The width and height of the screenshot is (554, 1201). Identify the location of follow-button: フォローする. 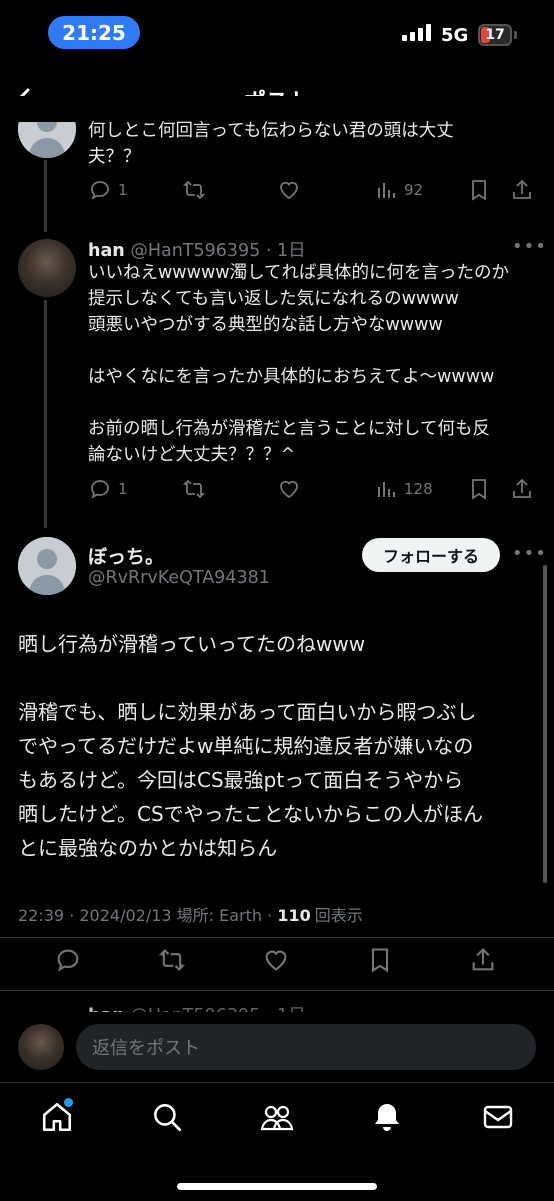
(431, 555).